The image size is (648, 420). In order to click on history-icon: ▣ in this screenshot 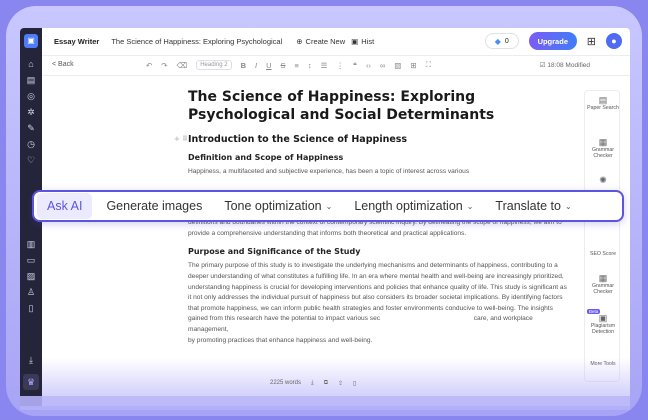, I will do `click(355, 41)`.